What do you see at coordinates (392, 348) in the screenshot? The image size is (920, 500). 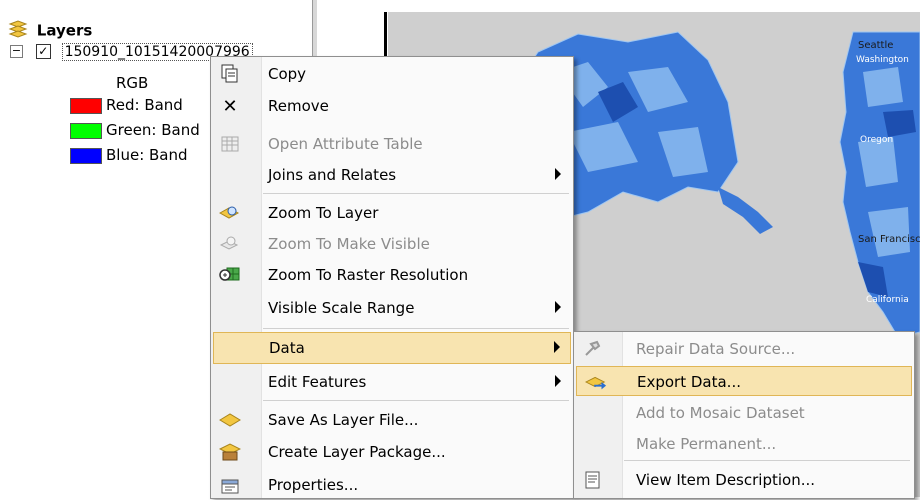 I see `menu-item-data: Data` at bounding box center [392, 348].